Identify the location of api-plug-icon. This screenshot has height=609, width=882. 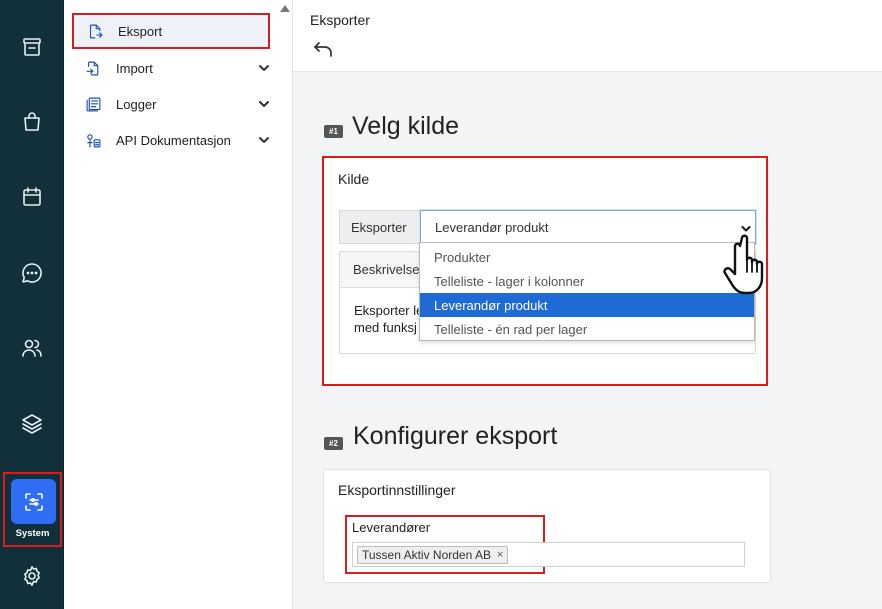
(93, 140).